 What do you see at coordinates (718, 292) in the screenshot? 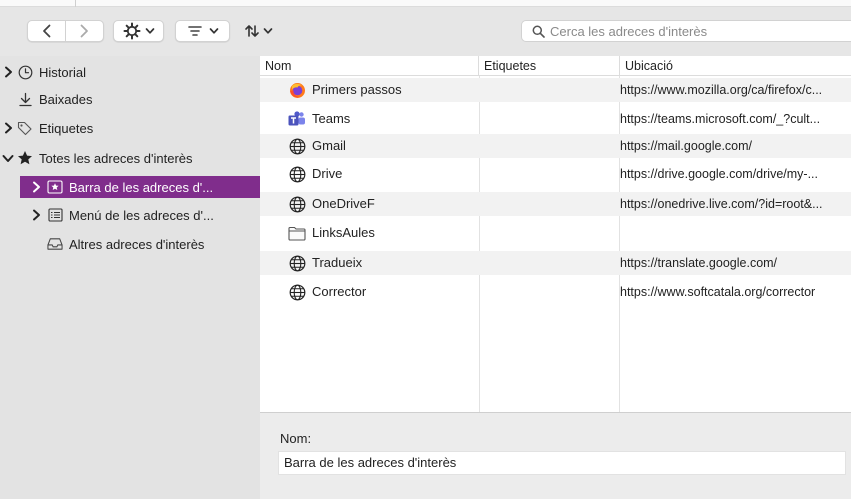
I see `bookmark-location: https://www.softcatala.org/corrector` at bounding box center [718, 292].